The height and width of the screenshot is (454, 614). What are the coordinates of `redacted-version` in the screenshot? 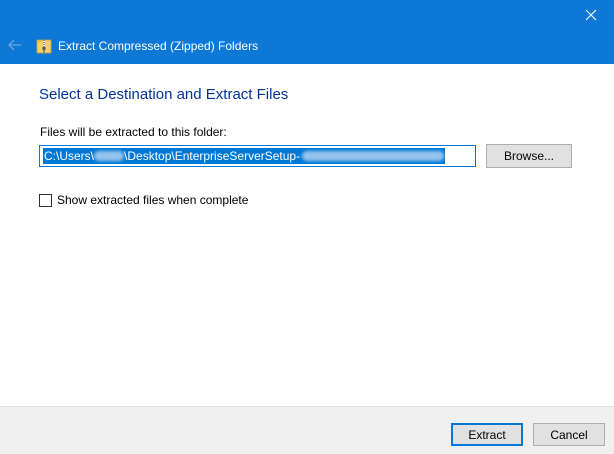 It's located at (373, 156).